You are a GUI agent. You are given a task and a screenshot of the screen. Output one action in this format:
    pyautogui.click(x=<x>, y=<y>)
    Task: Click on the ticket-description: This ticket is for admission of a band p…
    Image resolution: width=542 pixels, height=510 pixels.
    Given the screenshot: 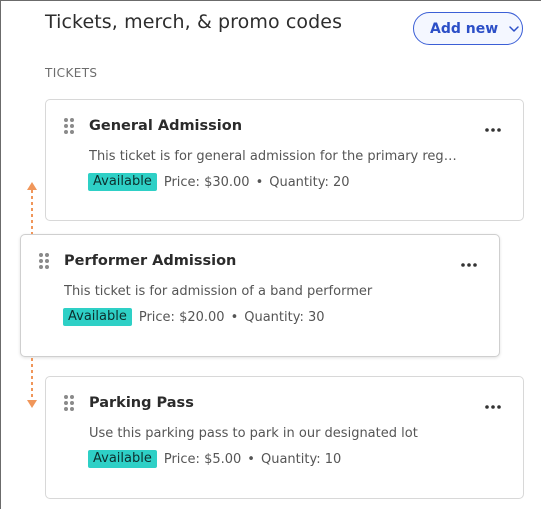 What is the action you would take?
    pyautogui.click(x=218, y=291)
    